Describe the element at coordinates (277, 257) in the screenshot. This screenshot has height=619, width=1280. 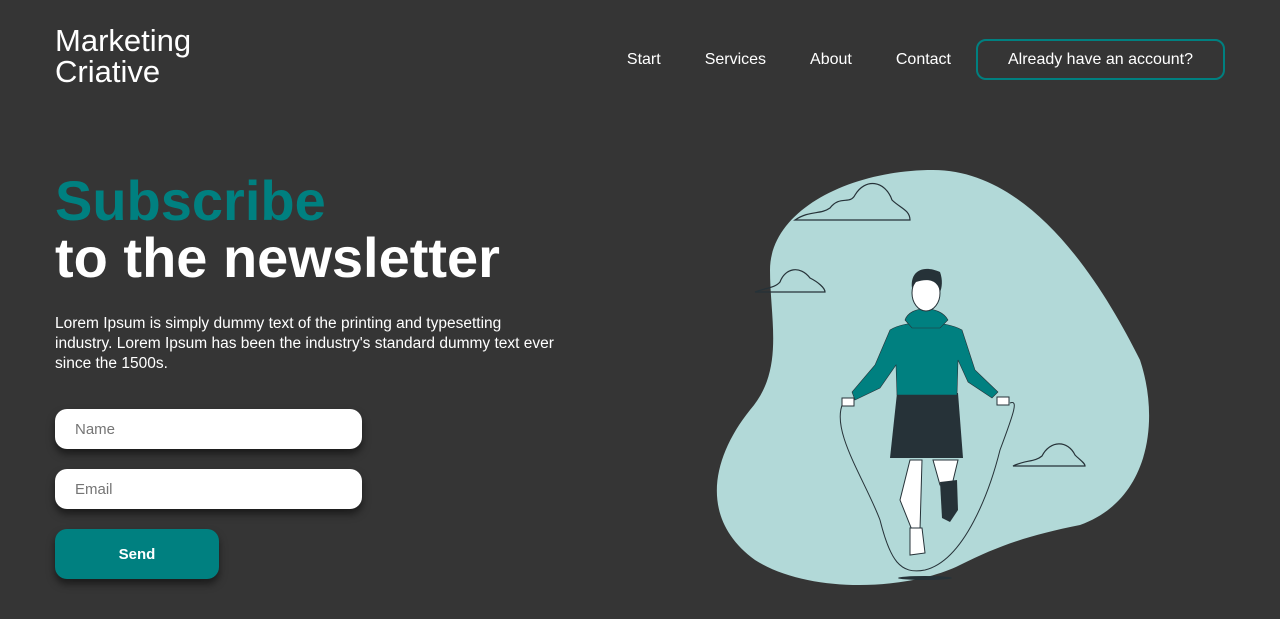
I see `title-rest: to the newsletter` at that location.